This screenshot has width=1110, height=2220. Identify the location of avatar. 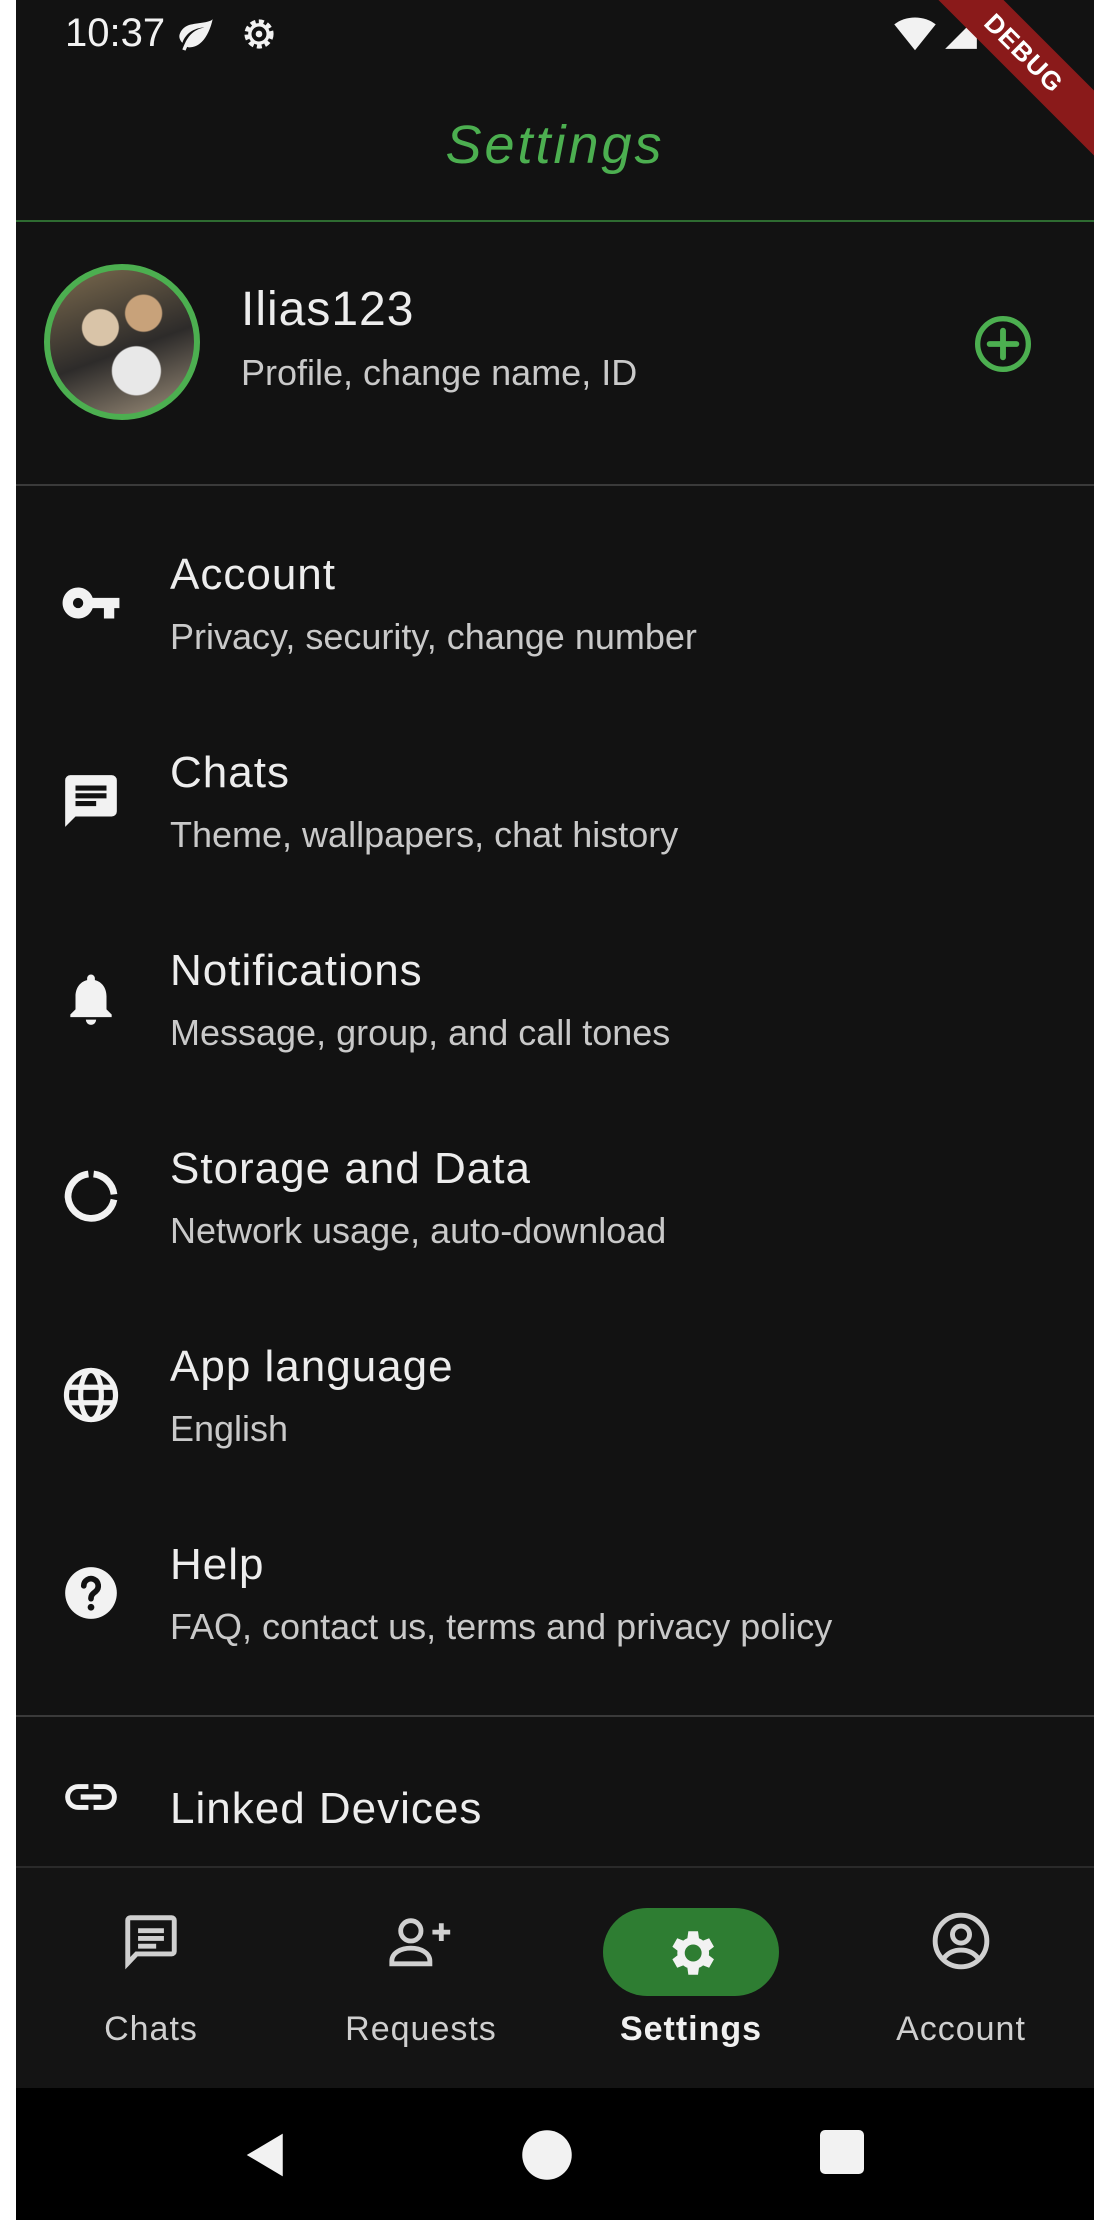
(122, 342).